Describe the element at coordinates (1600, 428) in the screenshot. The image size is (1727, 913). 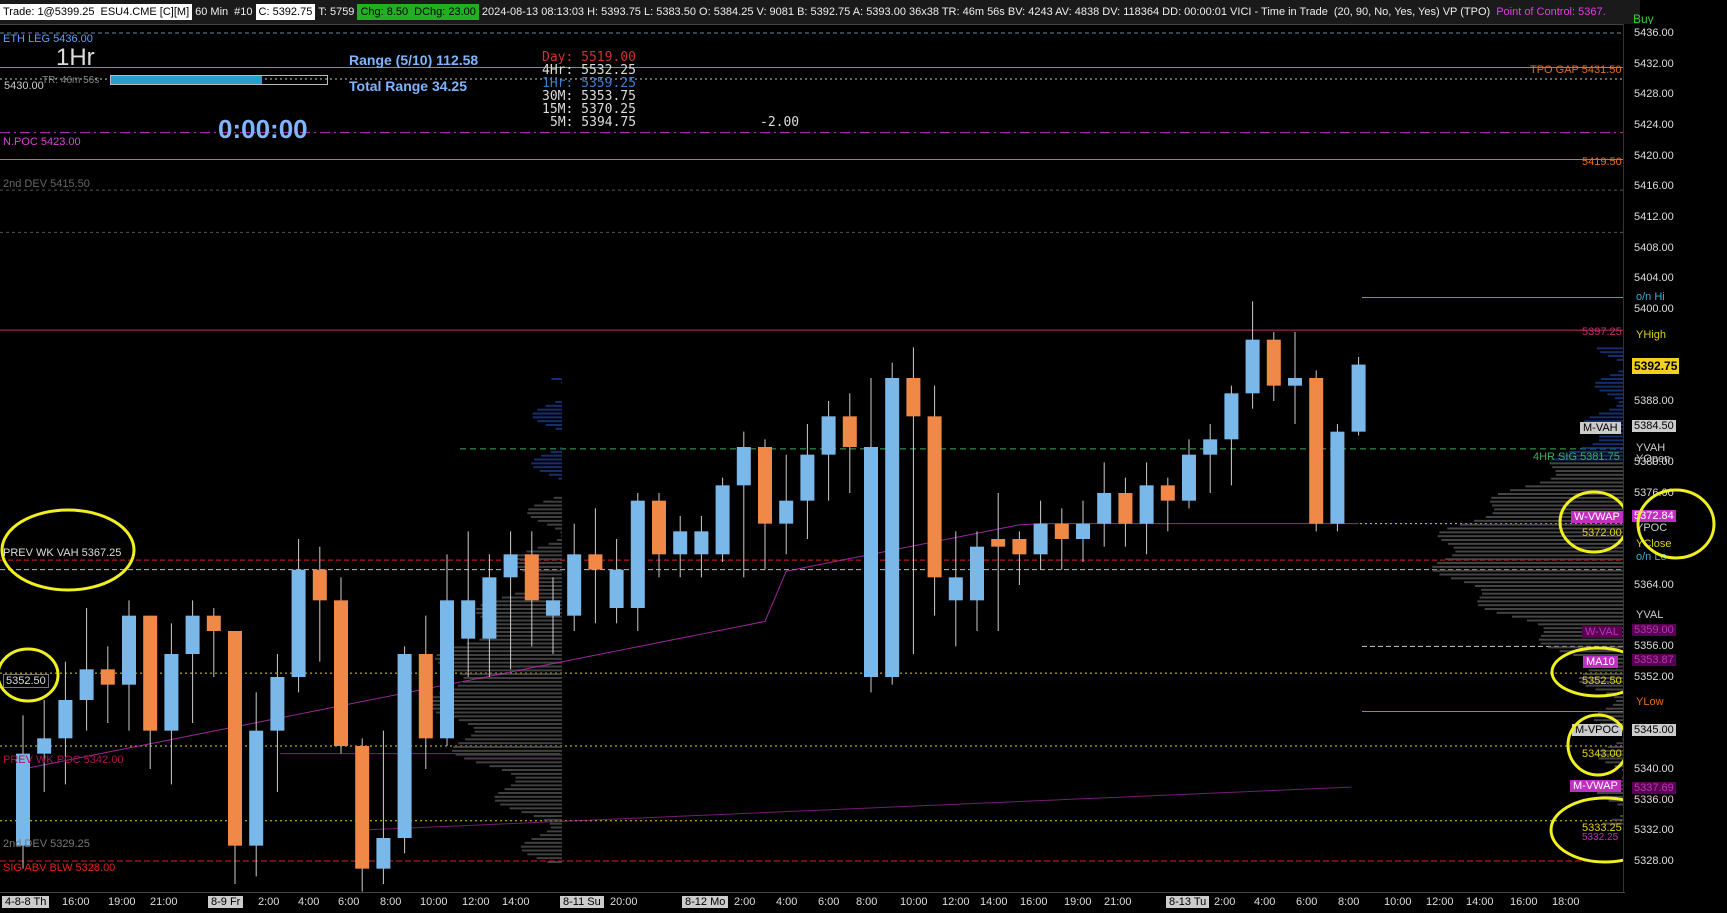
I see `m-vah-label: M-VAH` at that location.